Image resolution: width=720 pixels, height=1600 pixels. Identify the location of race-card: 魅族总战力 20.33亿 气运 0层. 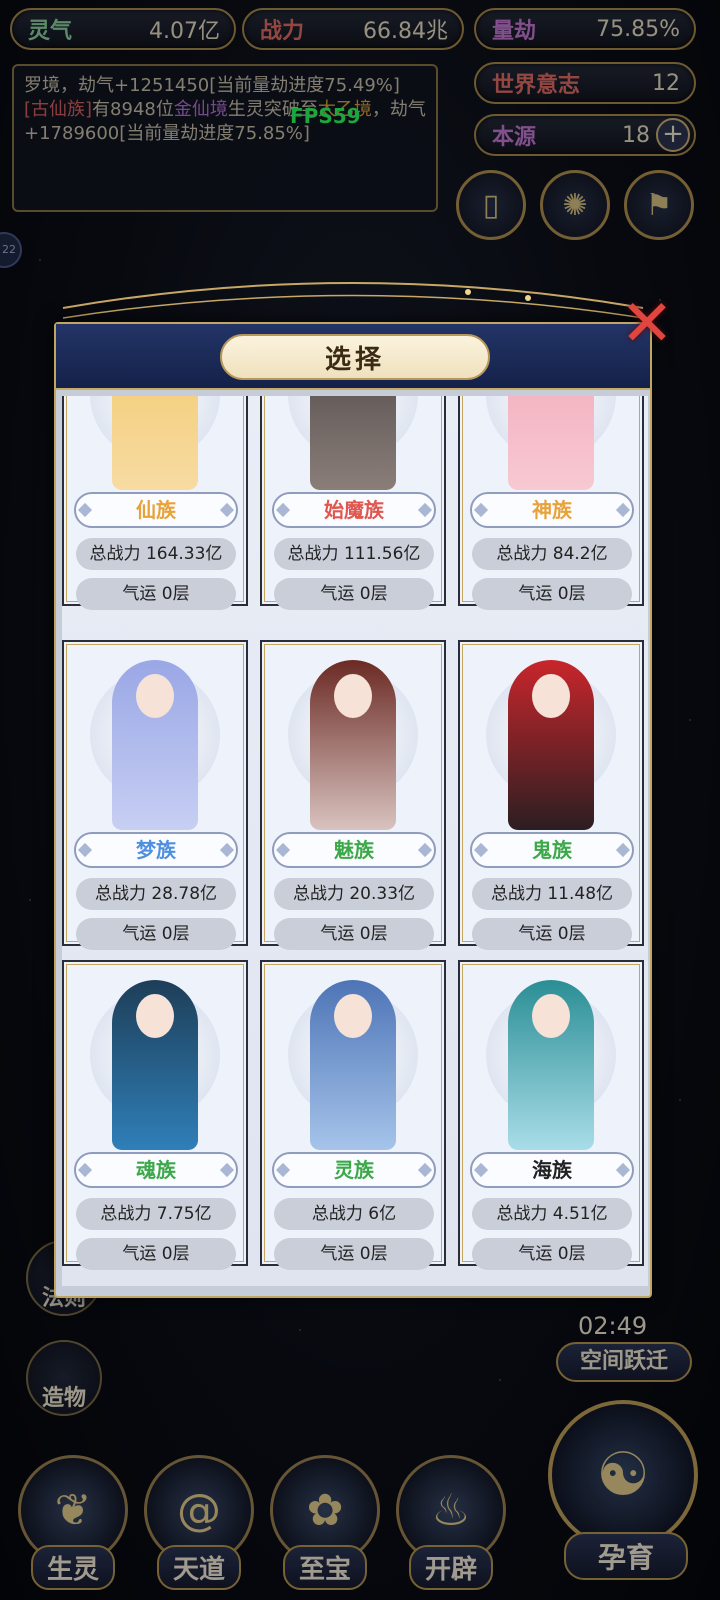
(353, 795).